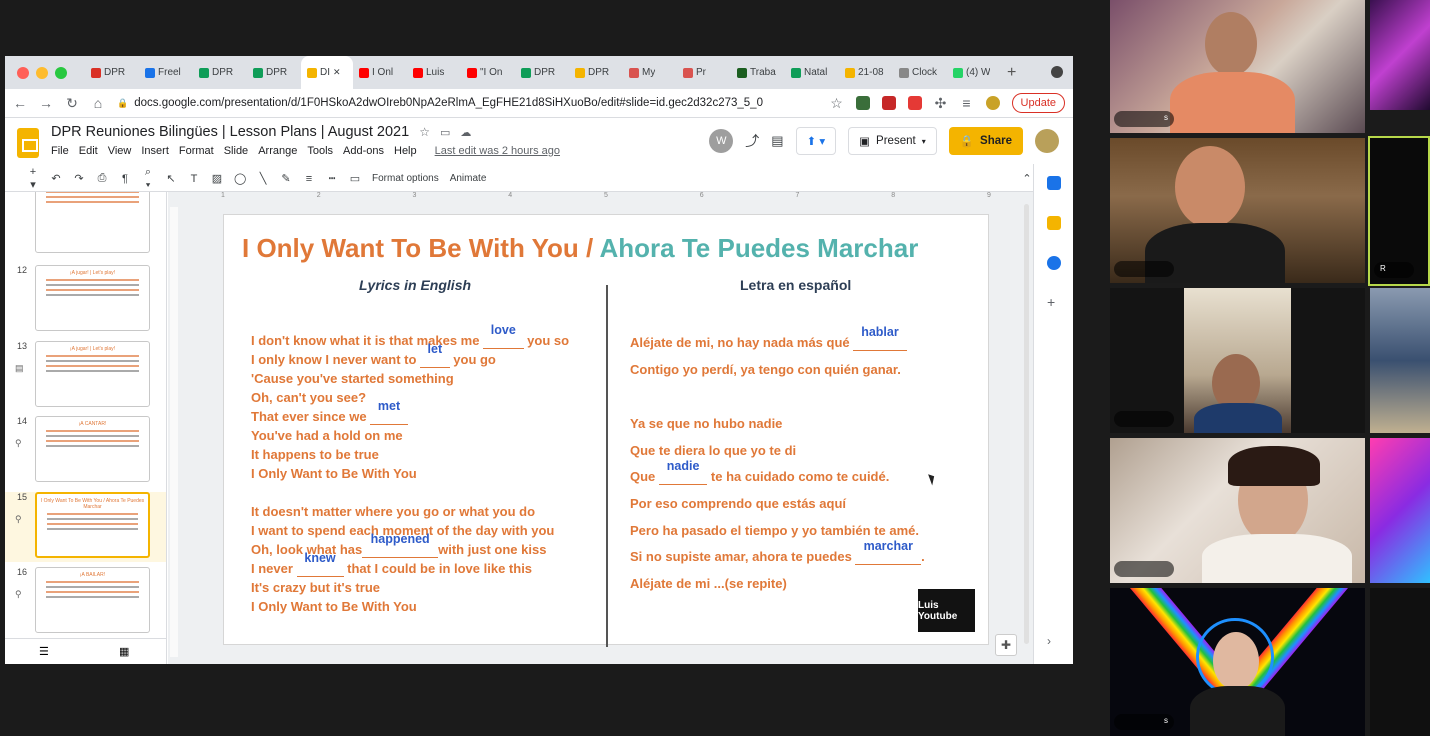 The width and height of the screenshot is (1430, 736). I want to click on account-avatar, so click(1047, 141).